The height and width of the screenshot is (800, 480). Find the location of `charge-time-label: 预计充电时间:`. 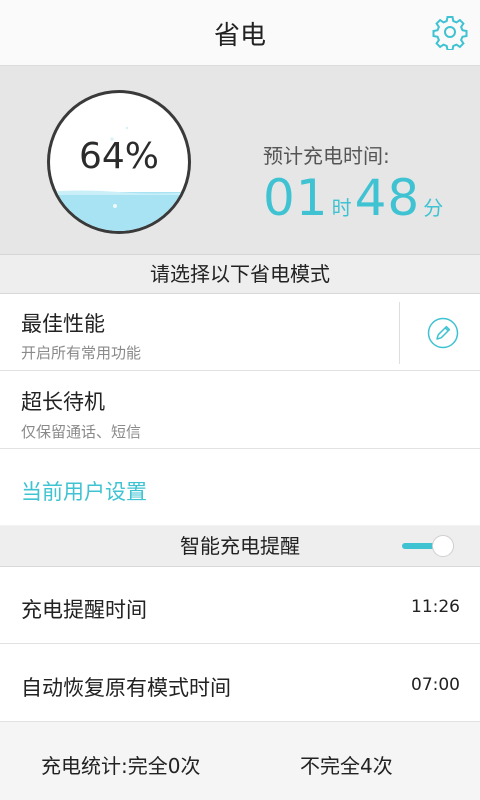

charge-time-label: 预计充电时间: is located at coordinates (326, 156).